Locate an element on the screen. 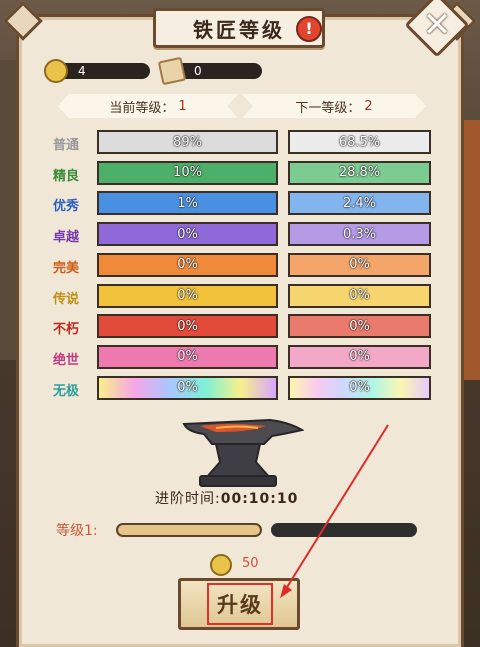  quality-name: 卓越 is located at coordinates (65, 238).